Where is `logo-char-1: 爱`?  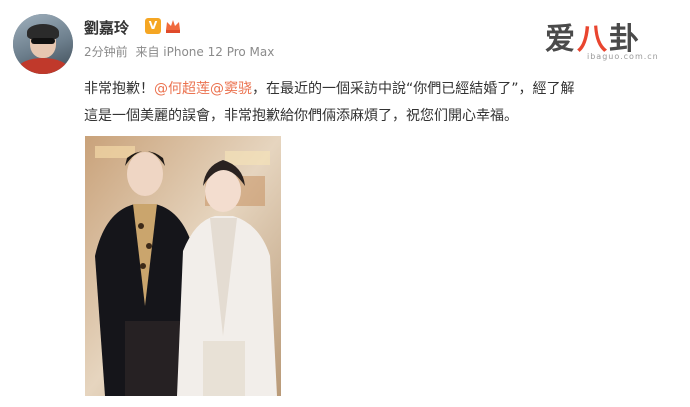 logo-char-1: 爱 is located at coordinates (561, 39).